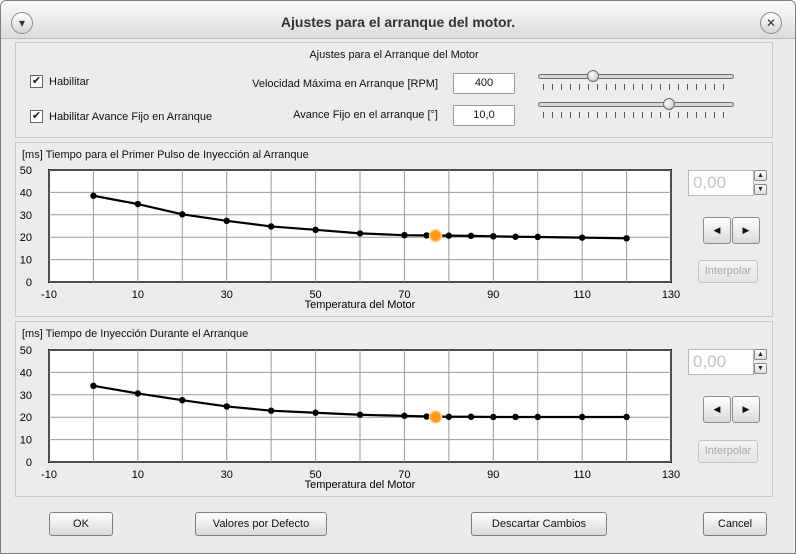 This screenshot has width=796, height=554. Describe the element at coordinates (26, 418) in the screenshot. I see `y-tick-label: 20` at that location.